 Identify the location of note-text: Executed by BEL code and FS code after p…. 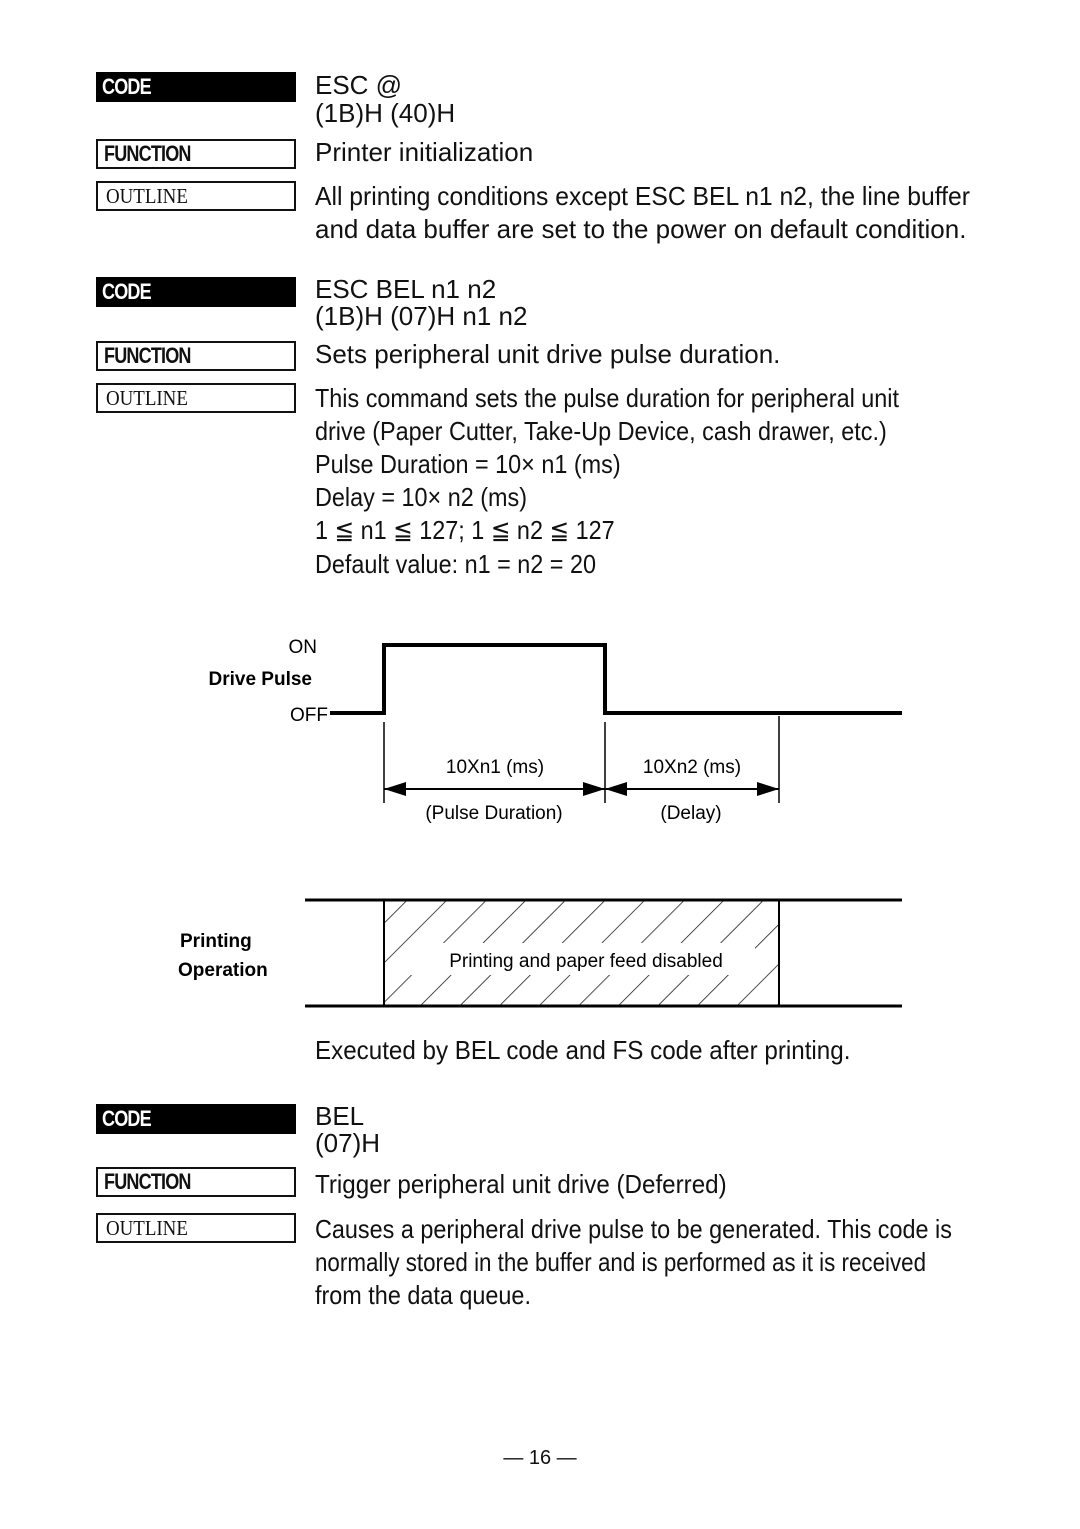
(583, 1050).